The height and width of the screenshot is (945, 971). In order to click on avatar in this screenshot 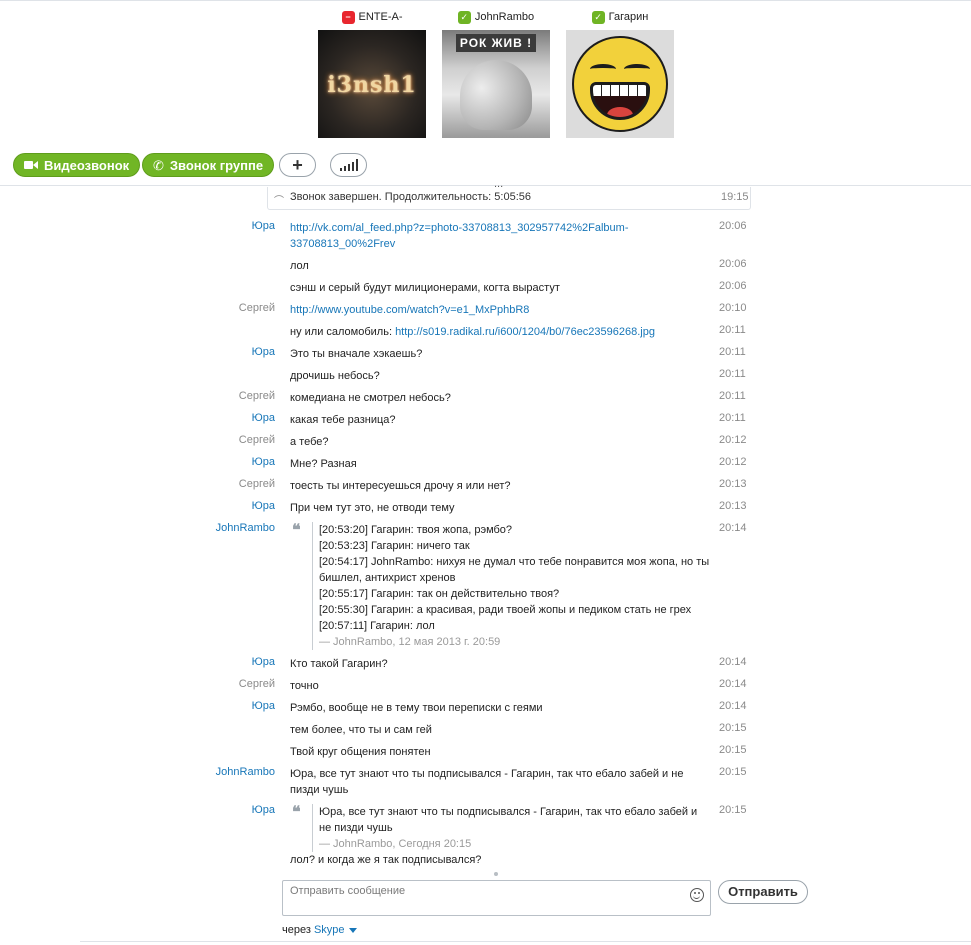, I will do `click(620, 84)`.